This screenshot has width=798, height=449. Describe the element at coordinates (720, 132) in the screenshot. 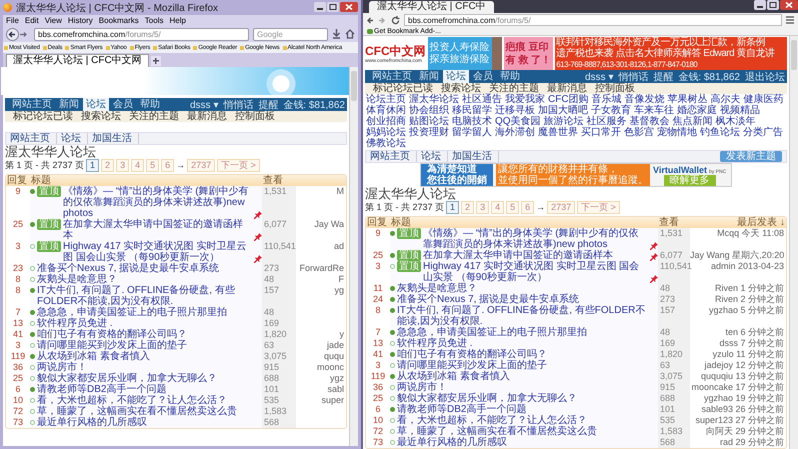

I see `category-link: 钓鱼论坛` at that location.